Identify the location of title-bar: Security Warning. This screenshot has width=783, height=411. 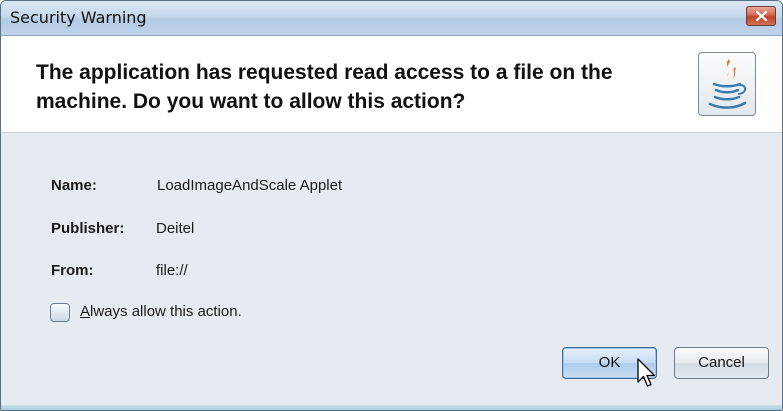
(391, 18).